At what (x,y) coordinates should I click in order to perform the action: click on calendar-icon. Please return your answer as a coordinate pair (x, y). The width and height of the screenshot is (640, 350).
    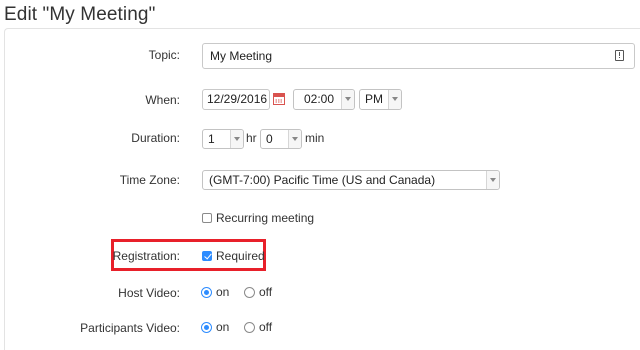
    Looking at the image, I should click on (279, 99).